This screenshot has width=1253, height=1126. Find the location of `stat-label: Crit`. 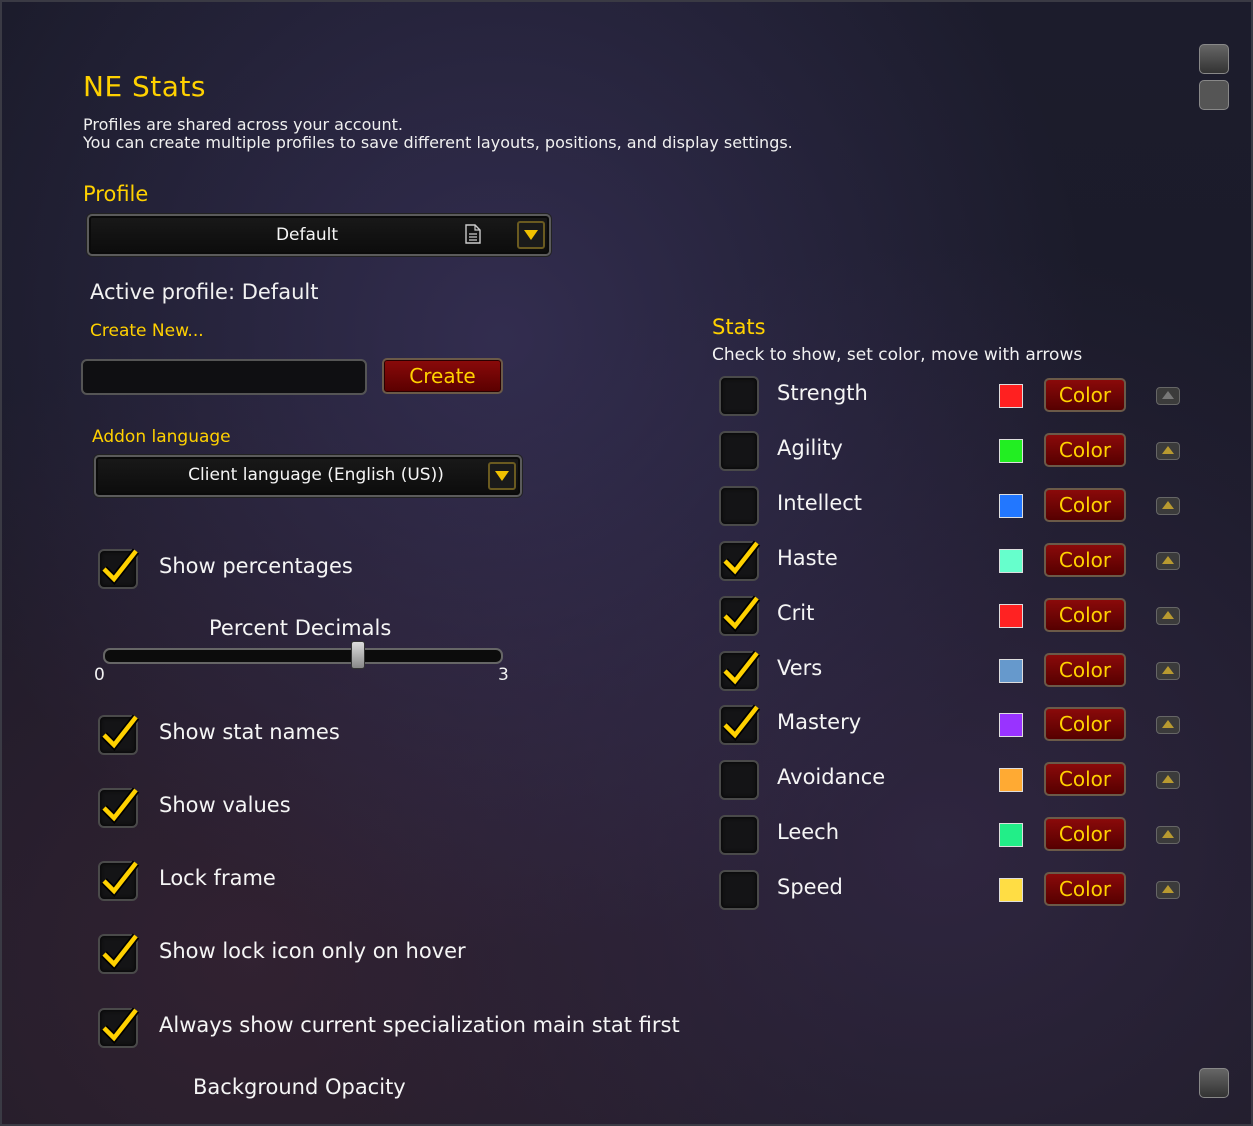

stat-label: Crit is located at coordinates (796, 613).